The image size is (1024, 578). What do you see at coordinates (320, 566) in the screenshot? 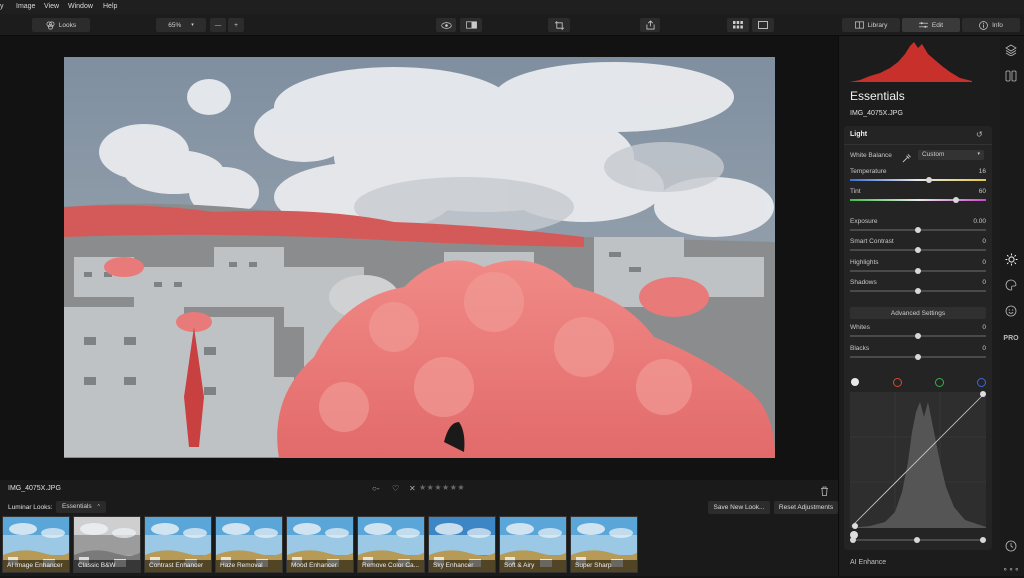
I see `look-thumbnail-label: Mood Enhancer` at bounding box center [320, 566].